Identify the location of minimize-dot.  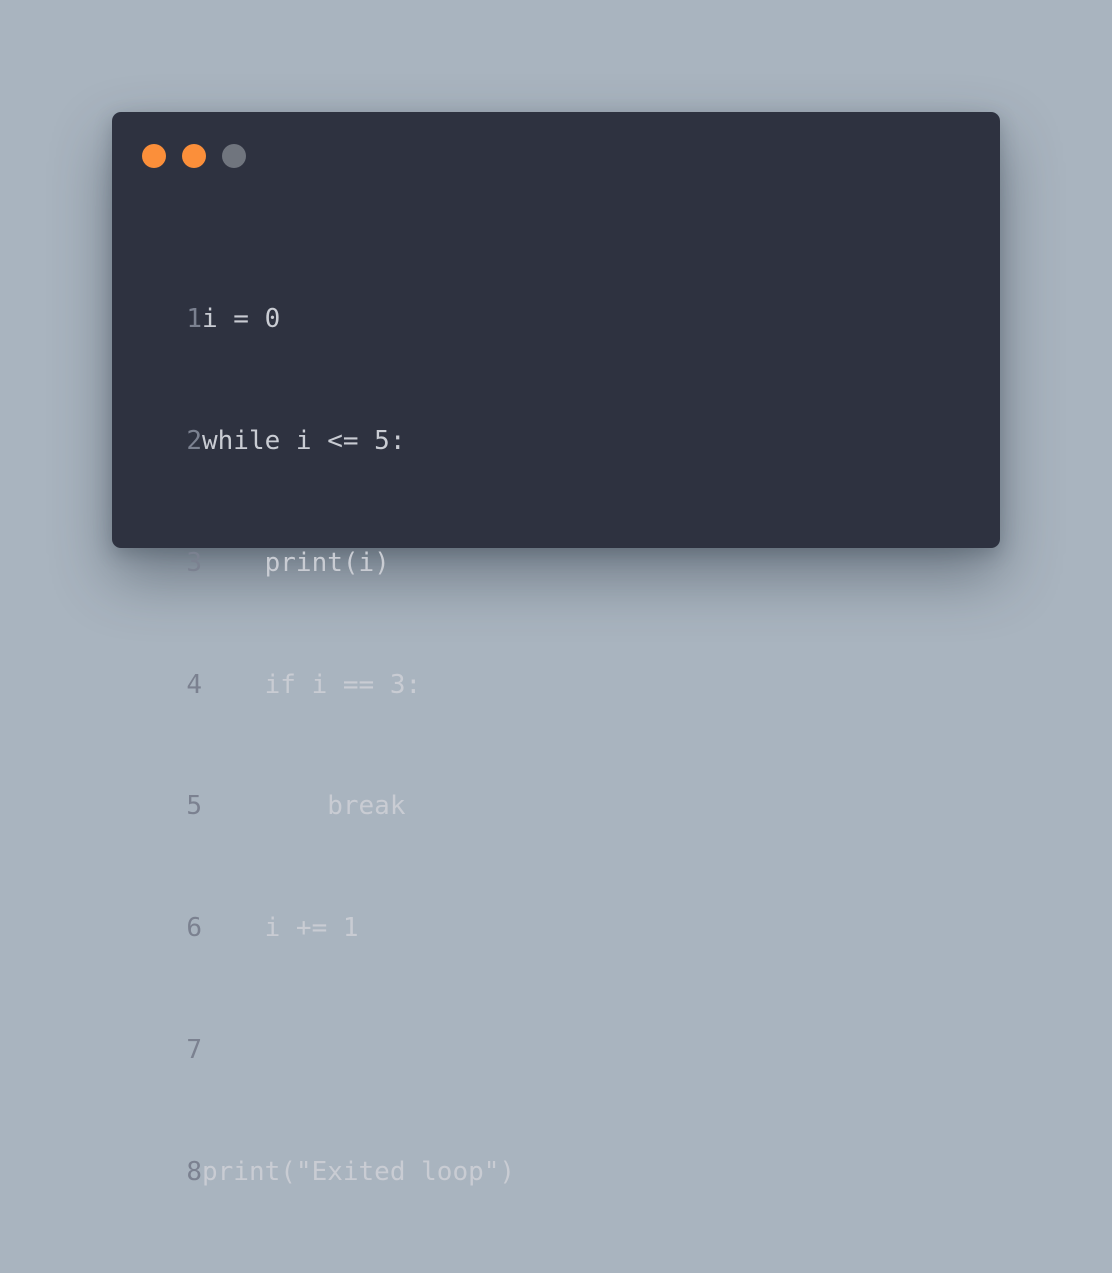
(194, 156).